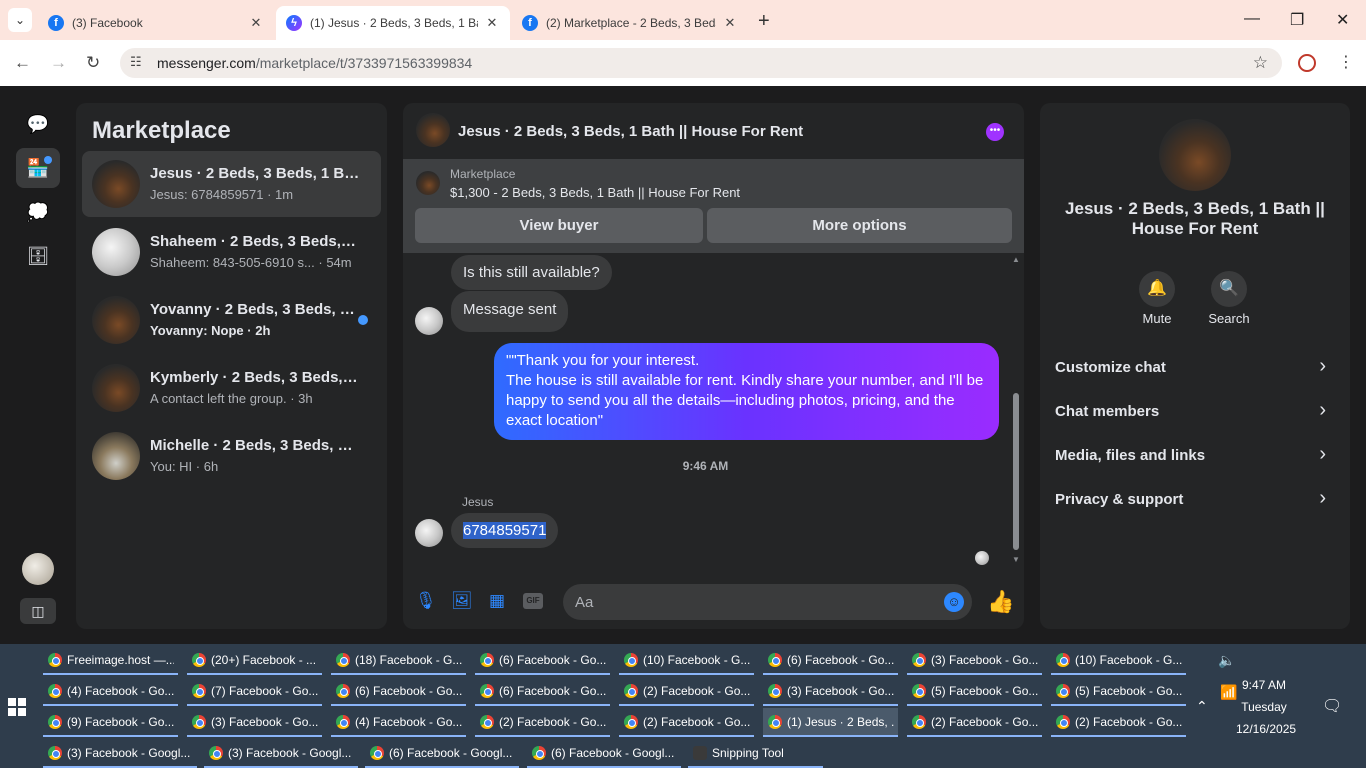 This screenshot has height=768, width=1366. I want to click on profile-icon, so click(1307, 63).